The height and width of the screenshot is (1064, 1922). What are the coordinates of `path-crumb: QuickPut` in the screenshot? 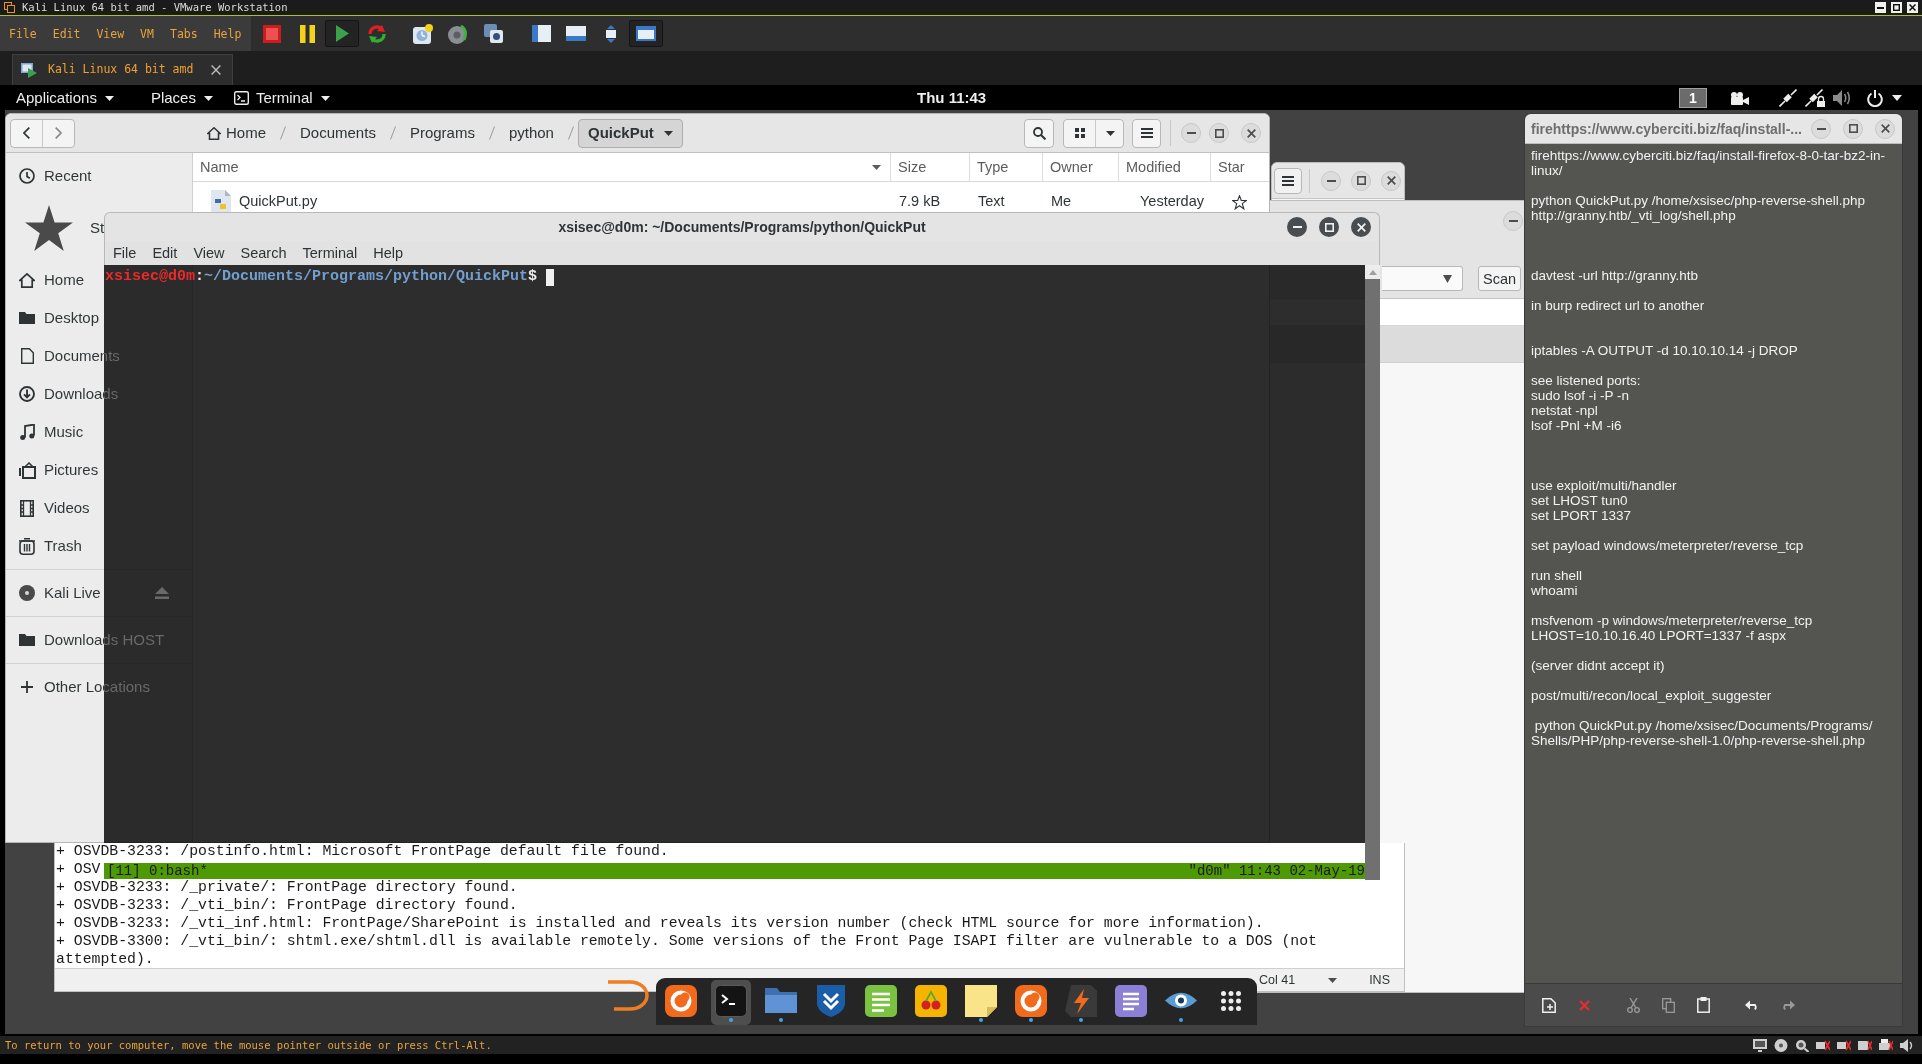 It's located at (630, 133).